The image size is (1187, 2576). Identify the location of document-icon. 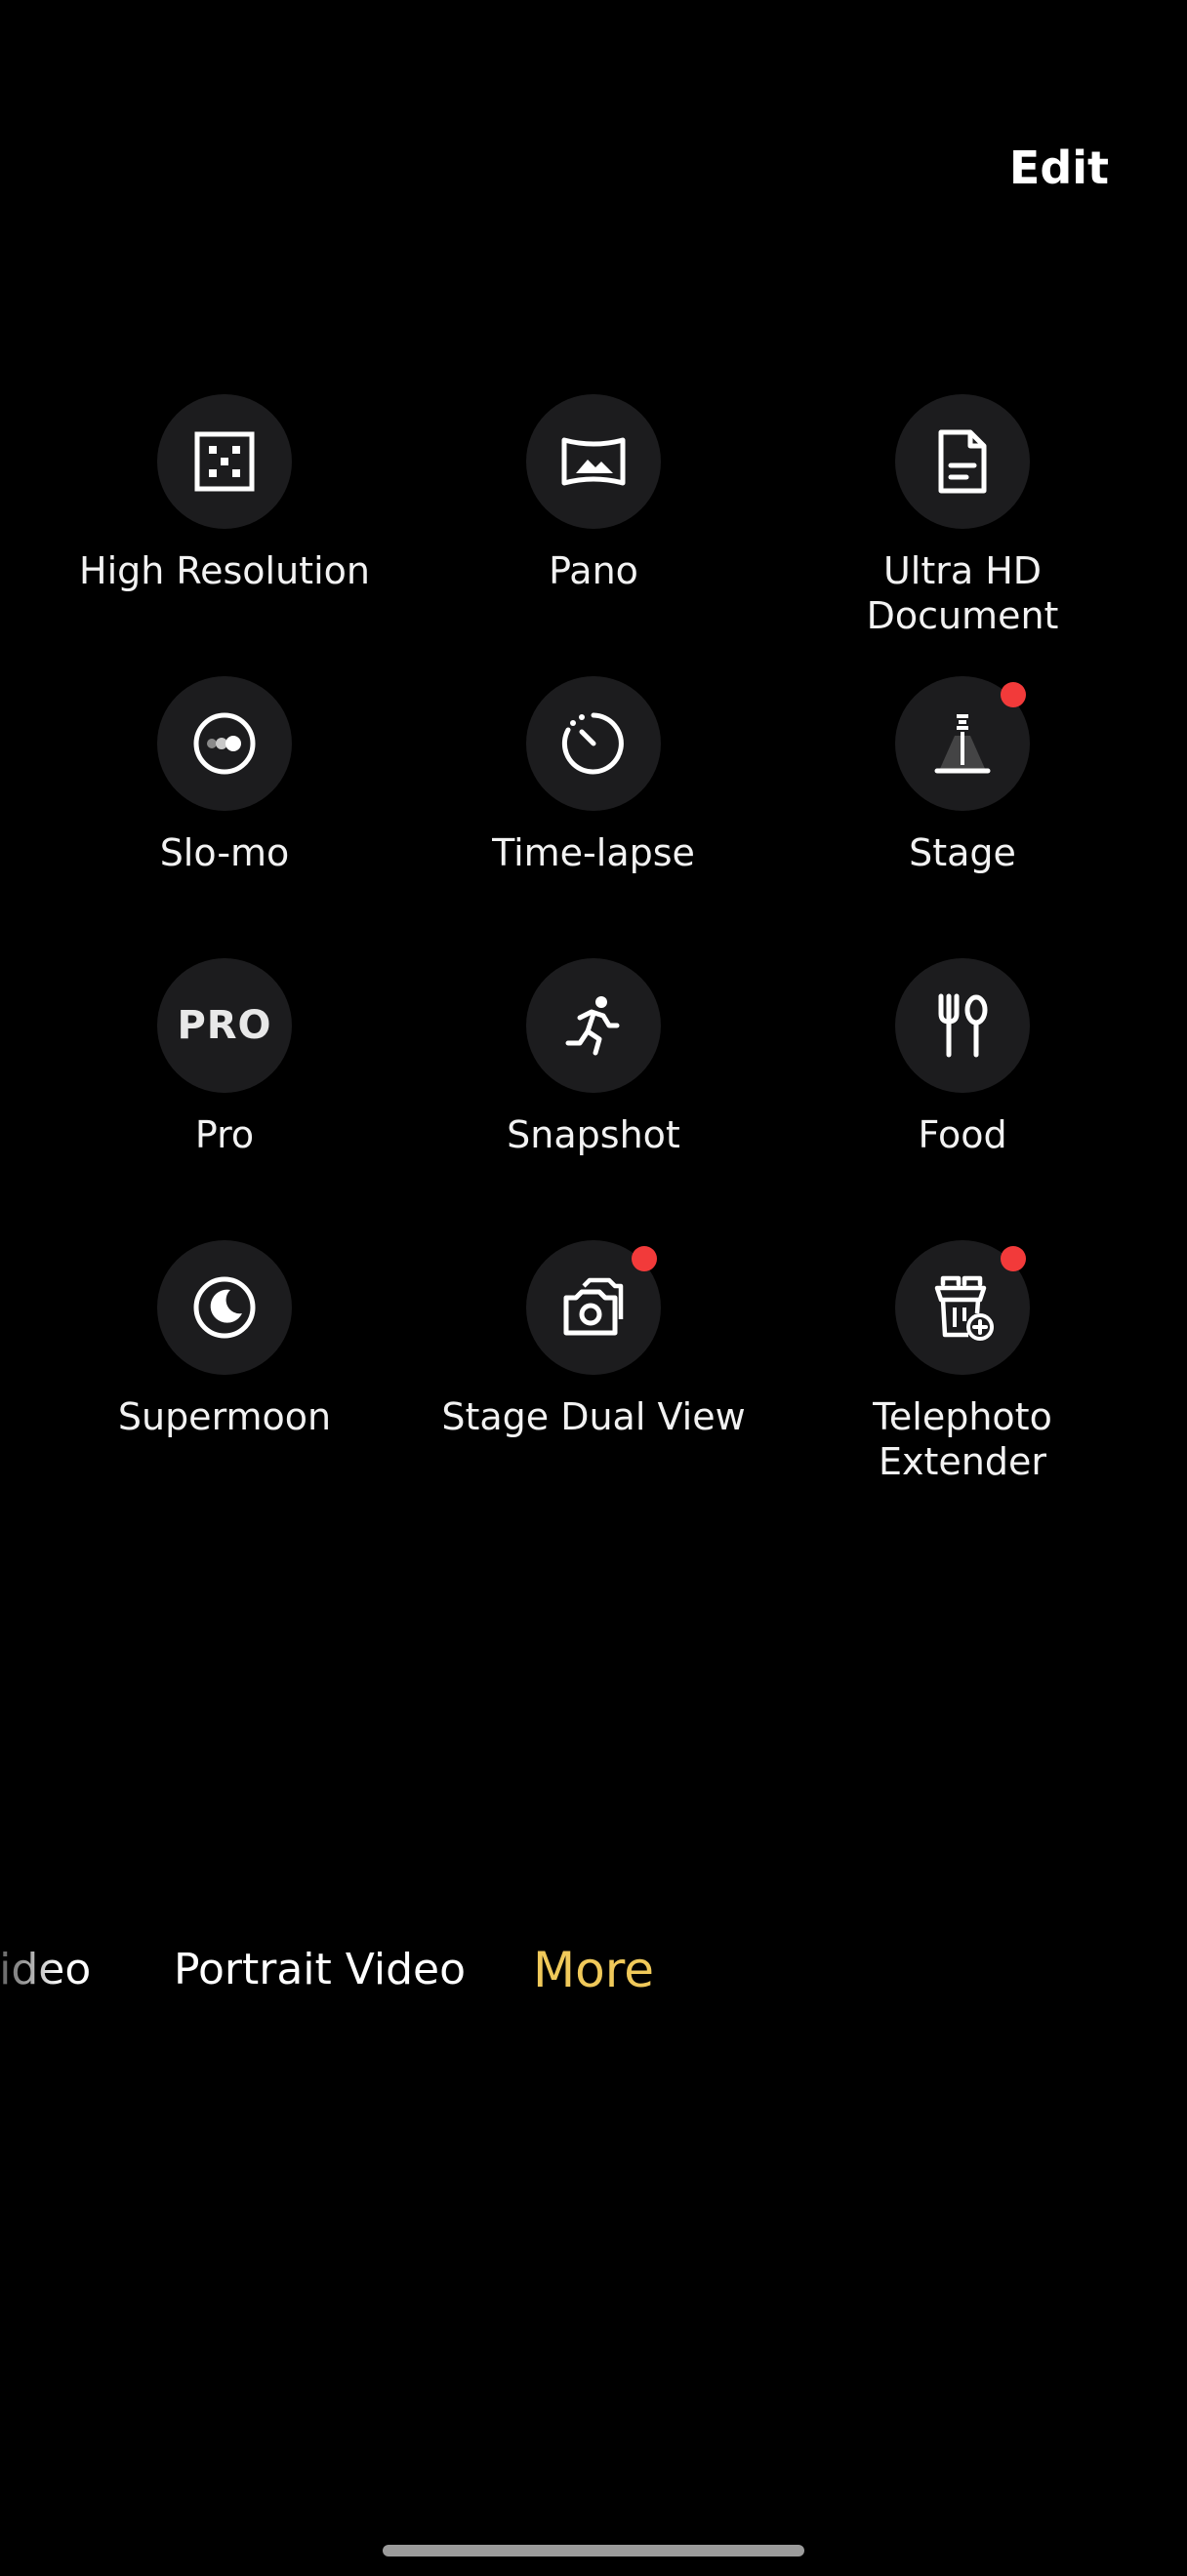
(962, 461).